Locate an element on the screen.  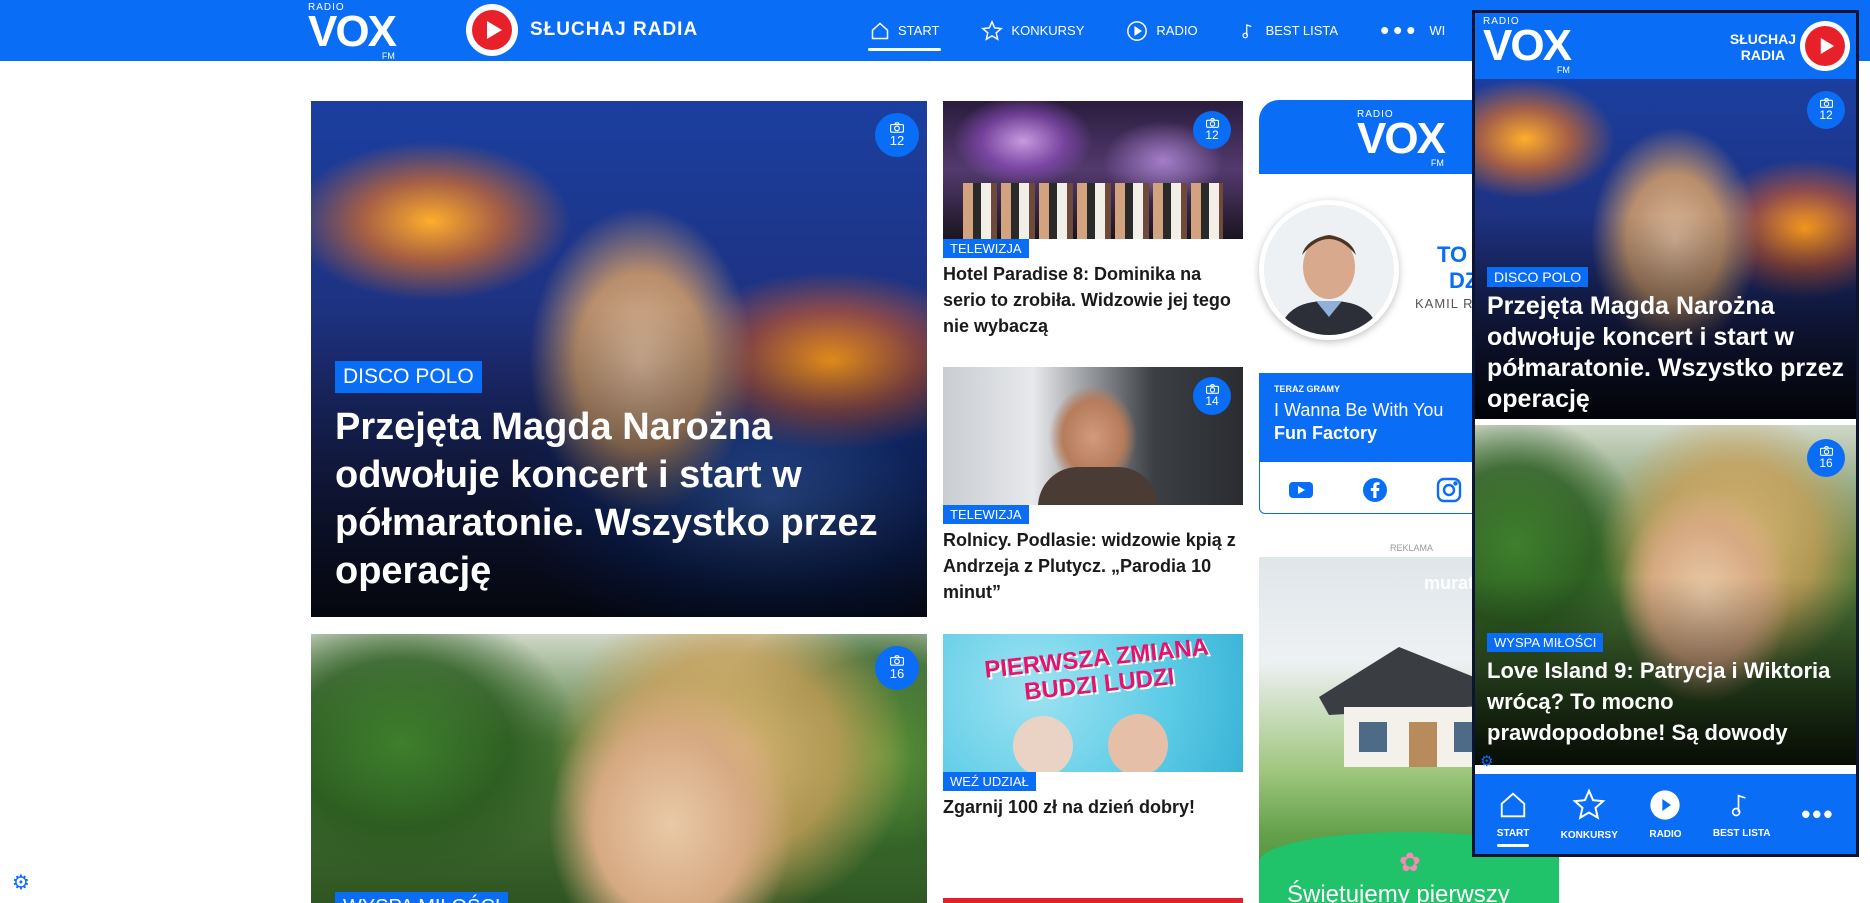
nav-item-label: KONKURSY is located at coordinates (1048, 30).